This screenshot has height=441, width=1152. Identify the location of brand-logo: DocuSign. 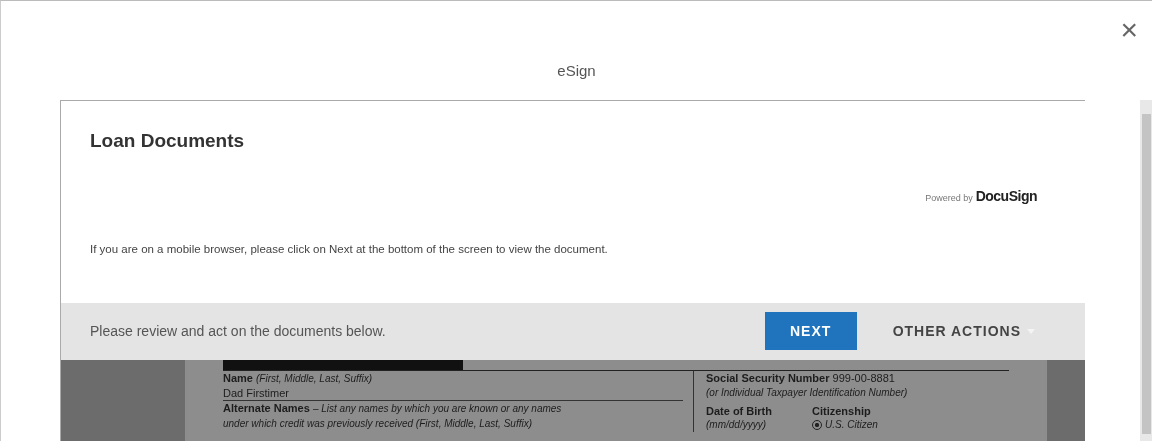
(1006, 196).